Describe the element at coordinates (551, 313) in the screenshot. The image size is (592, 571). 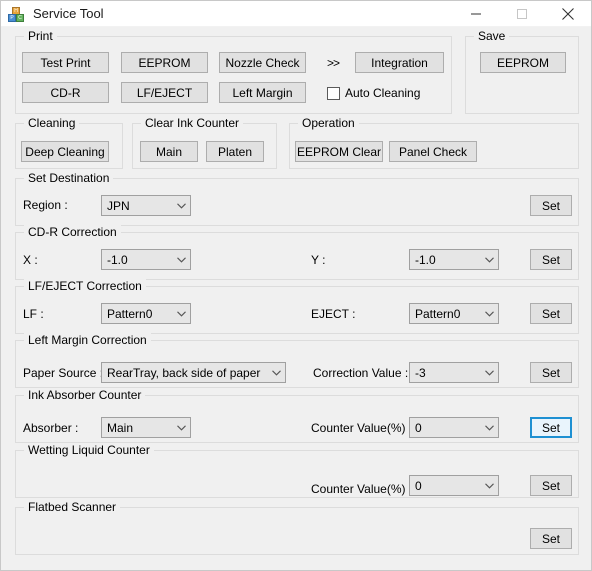
I see `lf-eject-correction-set-button: Set` at that location.